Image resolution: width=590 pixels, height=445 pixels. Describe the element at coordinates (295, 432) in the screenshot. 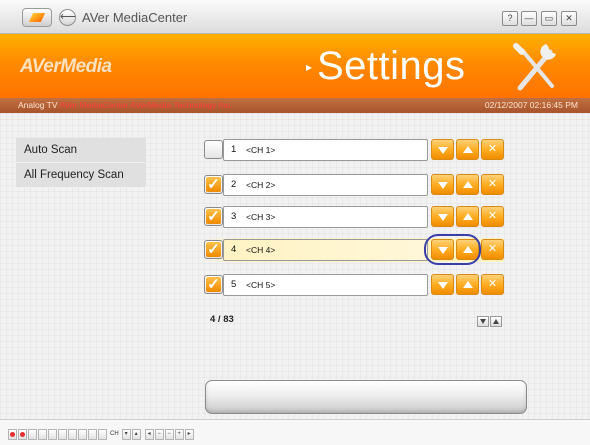

I see `player-control-bar: CH ▾ ▴ ◂ − − + ▸` at that location.